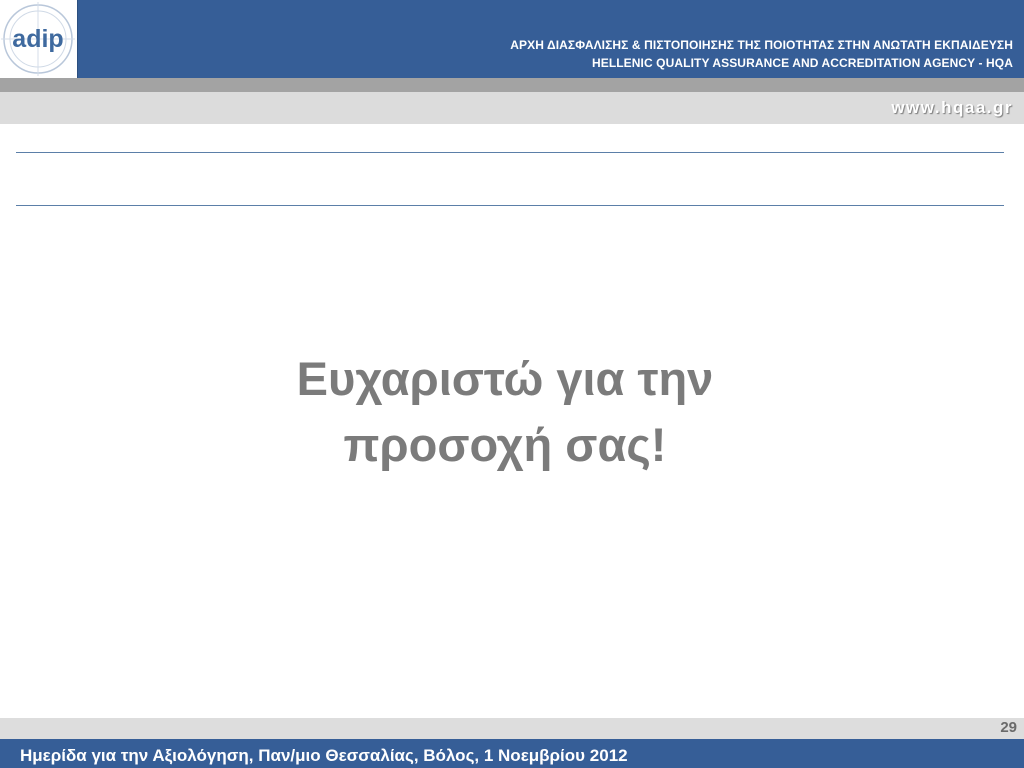 Image resolution: width=1024 pixels, height=768 pixels. What do you see at coordinates (952, 107) in the screenshot?
I see `website-url: www.hqaa.gr` at bounding box center [952, 107].